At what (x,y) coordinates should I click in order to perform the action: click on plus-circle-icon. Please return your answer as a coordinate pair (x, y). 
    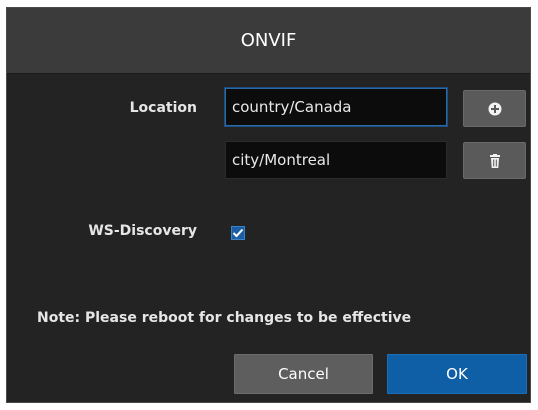
    Looking at the image, I should click on (494, 108).